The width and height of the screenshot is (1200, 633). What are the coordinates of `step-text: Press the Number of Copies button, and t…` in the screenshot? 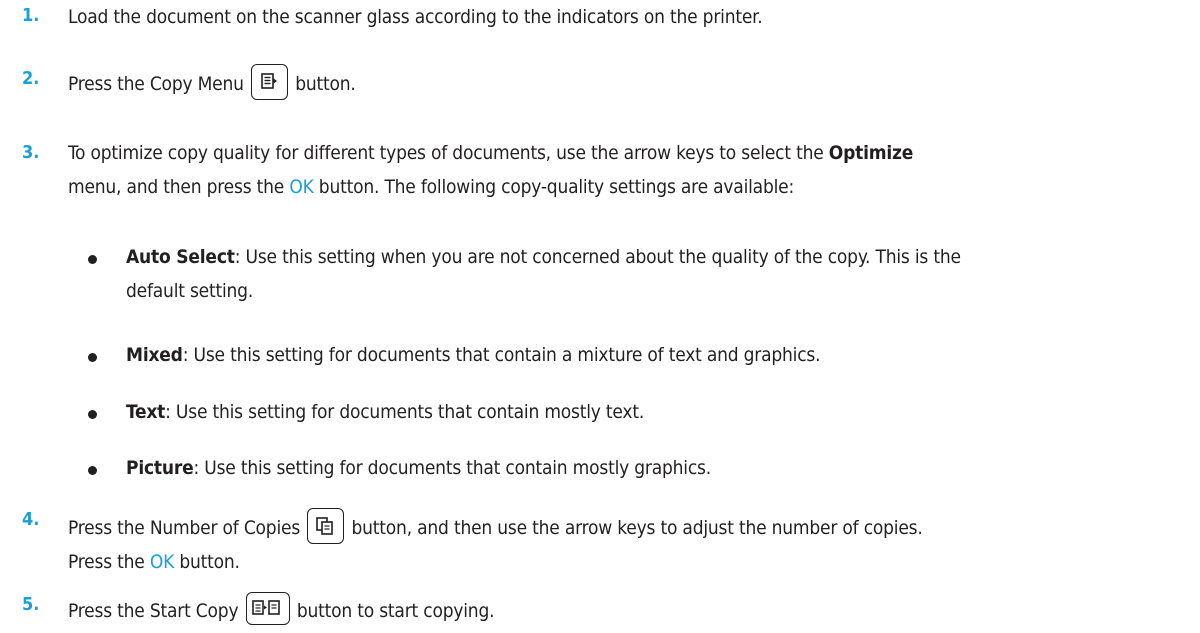 It's located at (628, 543).